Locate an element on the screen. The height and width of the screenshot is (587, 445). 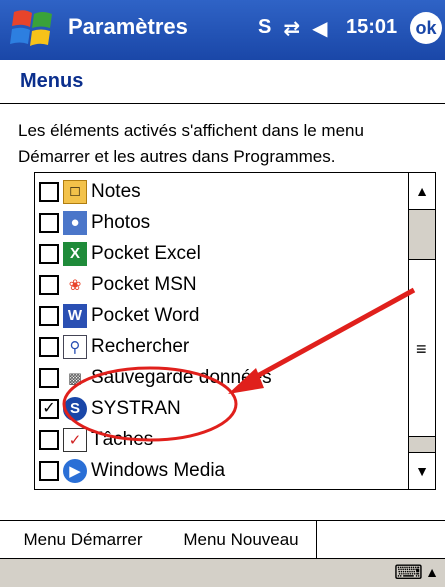
list-item-label: Notes is located at coordinates (116, 191).